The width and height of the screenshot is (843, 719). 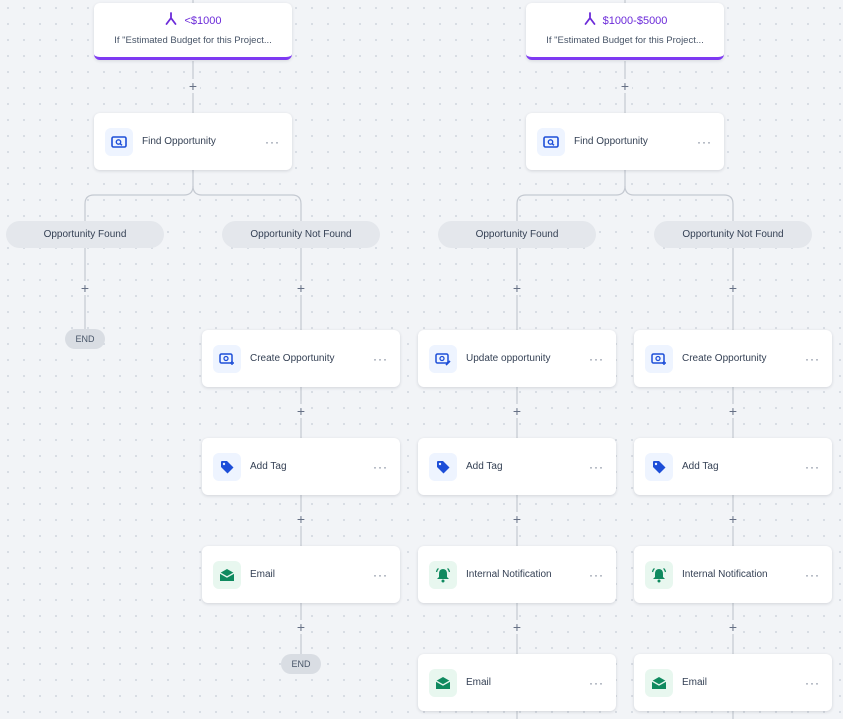 What do you see at coordinates (635, 20) in the screenshot?
I see `branch-title: $1000-$5000` at bounding box center [635, 20].